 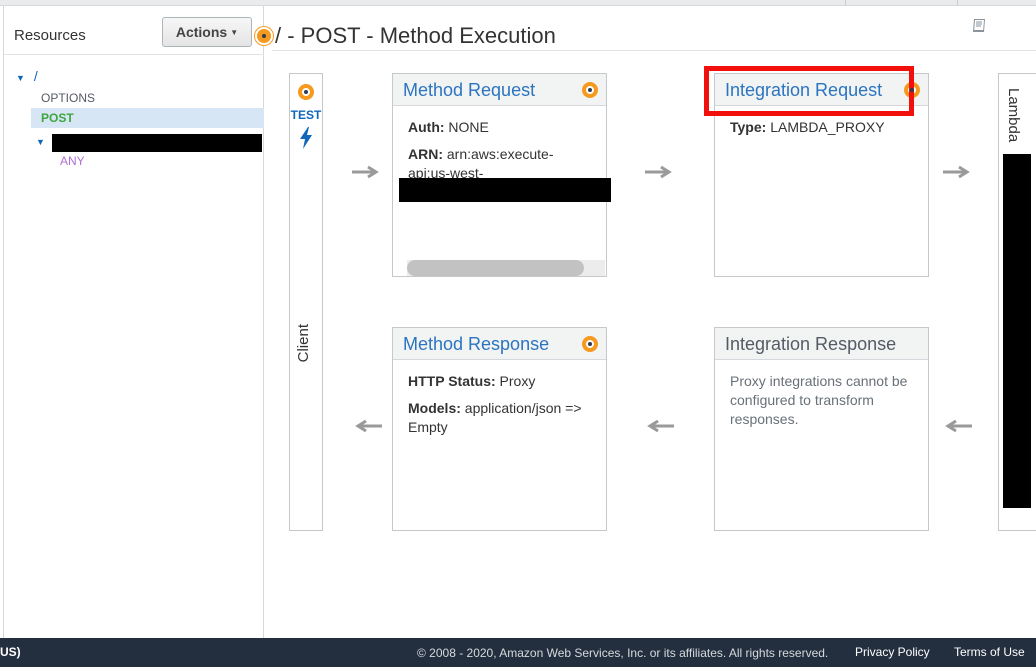 I want to click on documentation-book-icon, so click(x=980, y=28).